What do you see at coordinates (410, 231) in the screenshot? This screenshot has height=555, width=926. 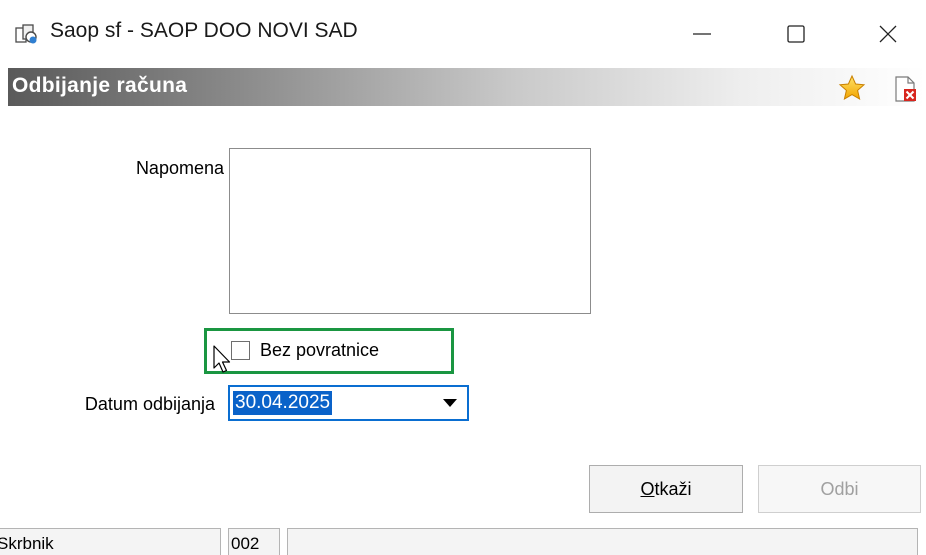 I see `napomena-textarea` at bounding box center [410, 231].